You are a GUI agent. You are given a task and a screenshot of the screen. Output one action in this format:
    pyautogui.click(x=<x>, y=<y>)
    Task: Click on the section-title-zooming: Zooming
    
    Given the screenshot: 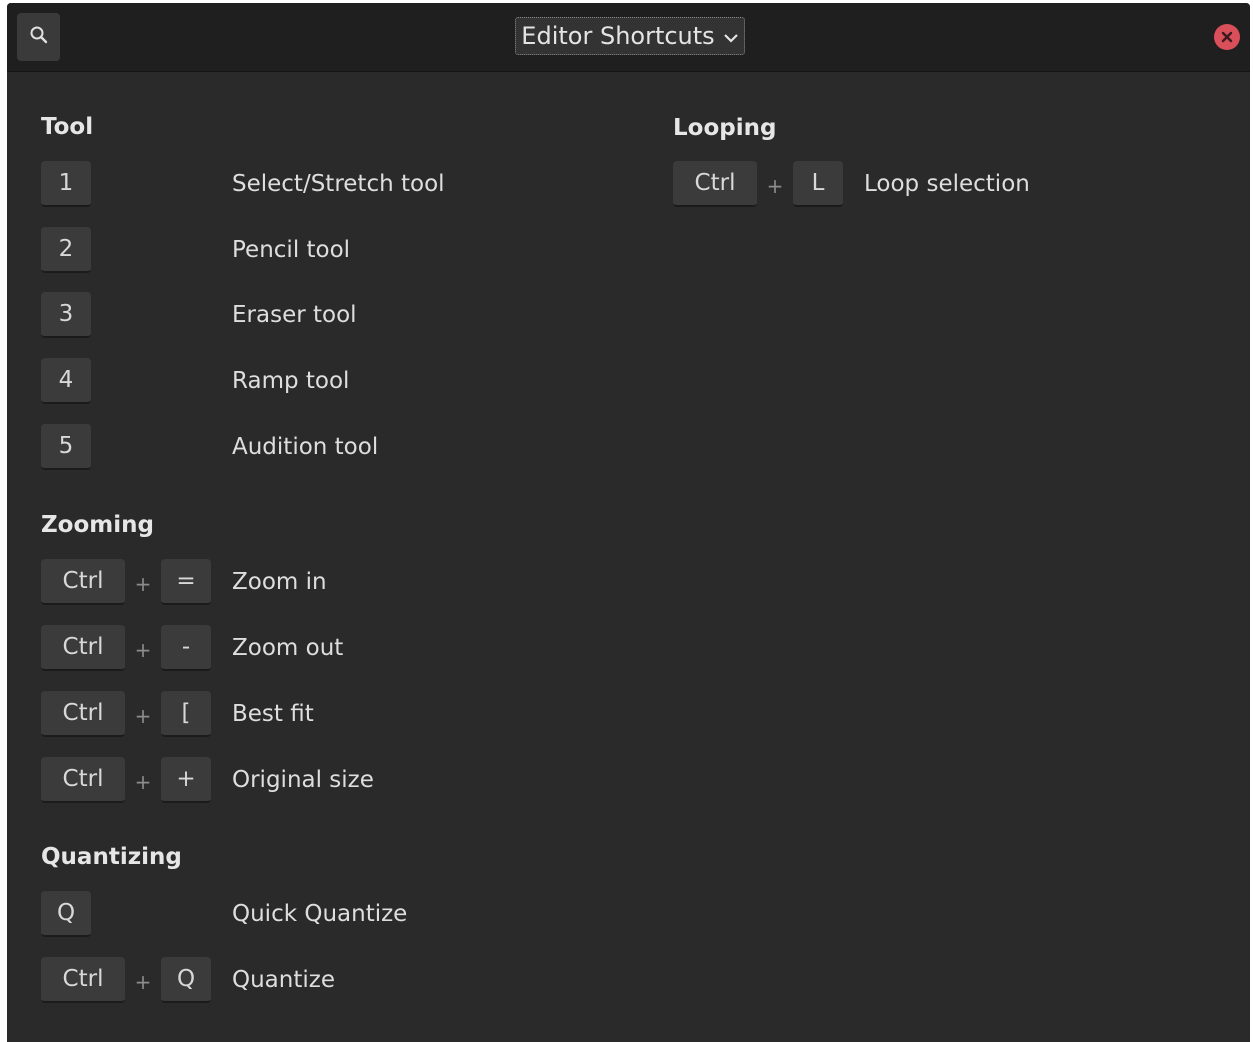 What is the action you would take?
    pyautogui.click(x=97, y=525)
    